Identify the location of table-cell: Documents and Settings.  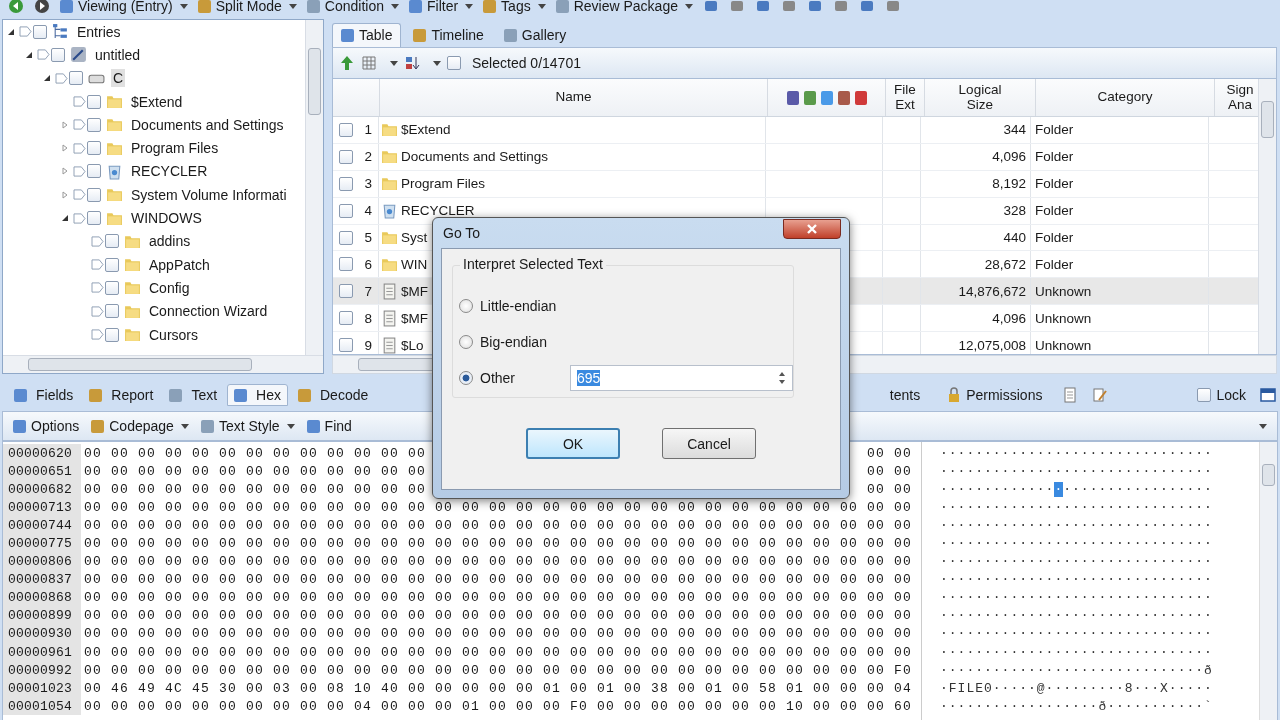
(475, 157).